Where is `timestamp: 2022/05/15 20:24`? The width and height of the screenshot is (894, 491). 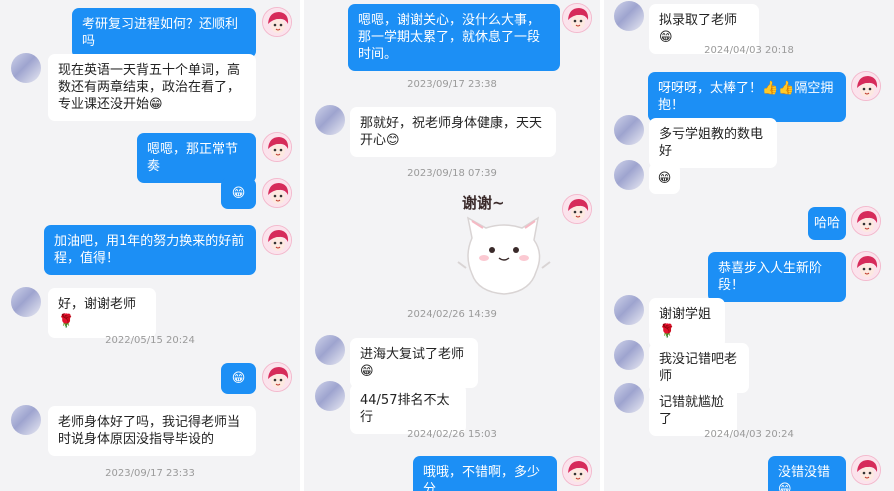 timestamp: 2022/05/15 20:24 is located at coordinates (150, 340).